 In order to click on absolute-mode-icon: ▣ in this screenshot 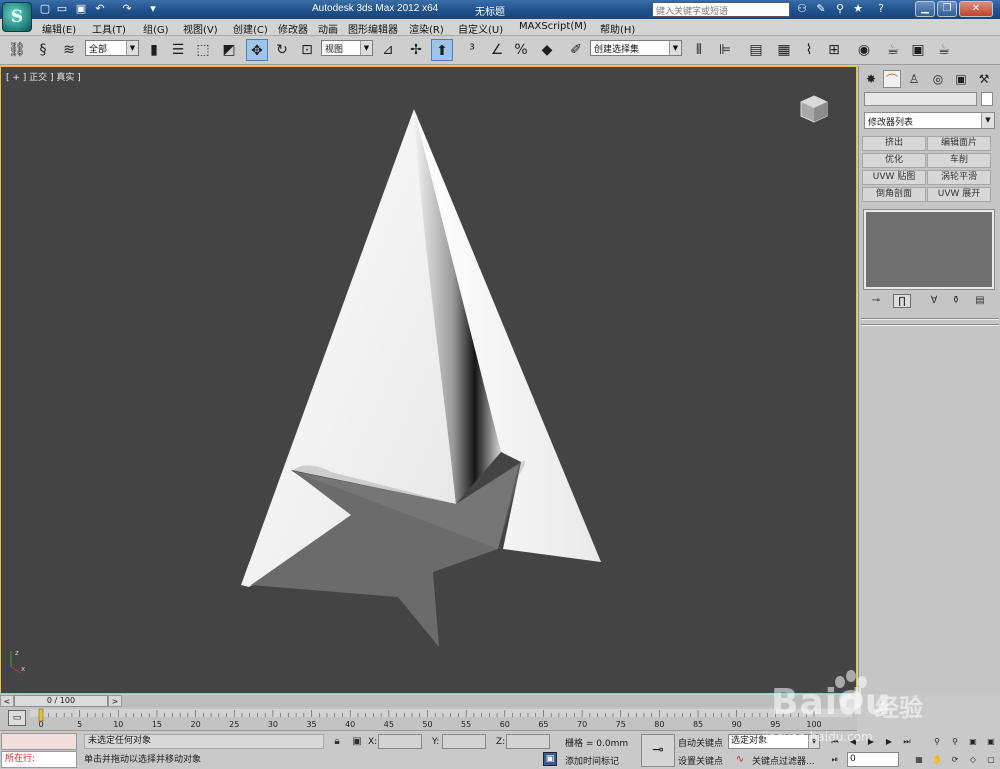, I will do `click(357, 742)`.